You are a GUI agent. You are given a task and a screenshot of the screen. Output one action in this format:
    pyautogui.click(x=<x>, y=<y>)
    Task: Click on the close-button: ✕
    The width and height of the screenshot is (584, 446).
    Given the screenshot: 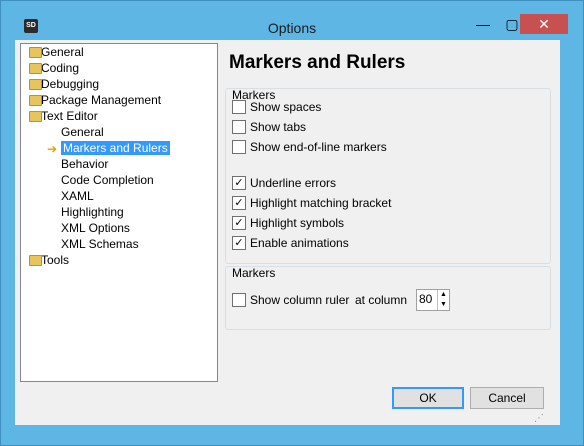 What is the action you would take?
    pyautogui.click(x=544, y=24)
    